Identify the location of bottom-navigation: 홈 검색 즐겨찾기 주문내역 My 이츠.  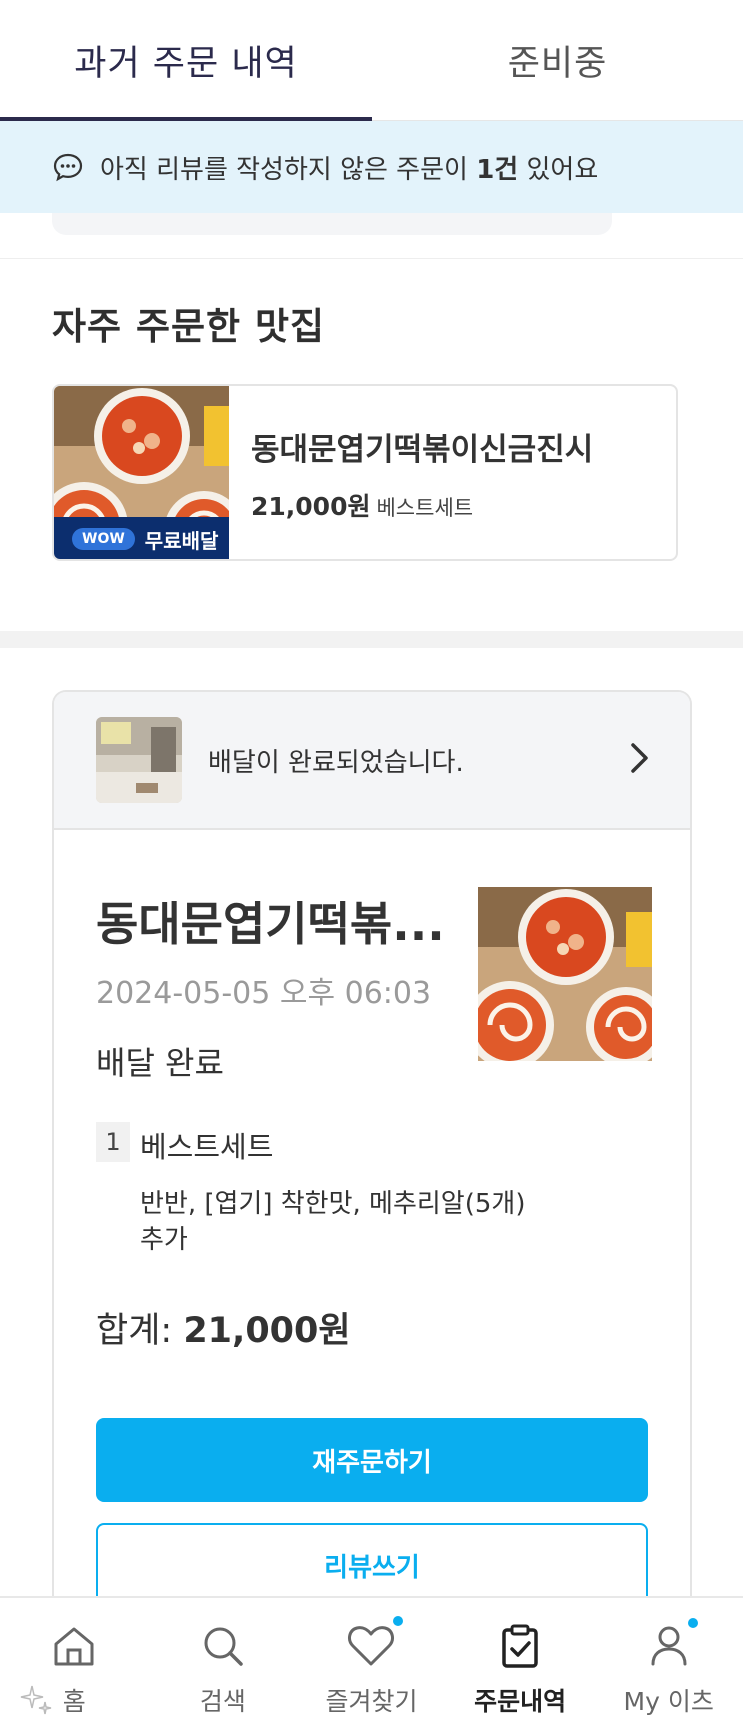
(371, 1663).